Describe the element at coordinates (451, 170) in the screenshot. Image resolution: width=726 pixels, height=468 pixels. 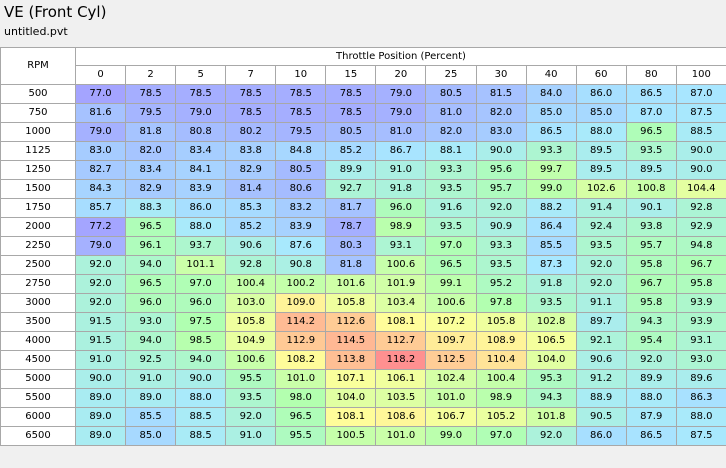
I see `ve-cell: 93.3` at that location.